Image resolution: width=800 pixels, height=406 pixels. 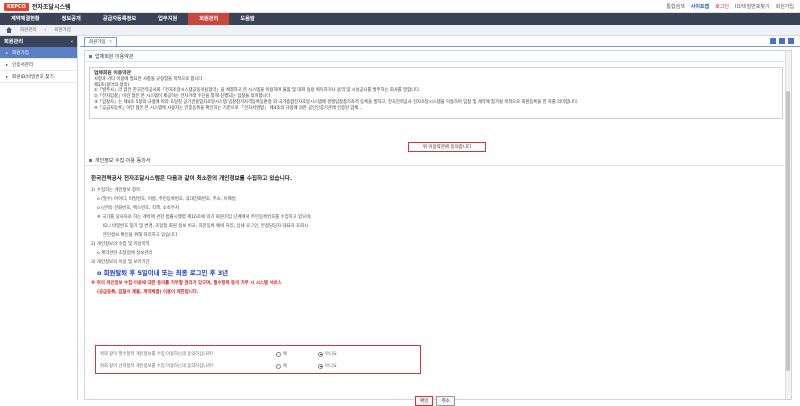 What do you see at coordinates (258, 366) in the screenshot?
I see `consent-optional-row: 위와 같이 선택항목 개인정보를 수집·이용하는데 동의하십니까? 예 아니요` at bounding box center [258, 366].